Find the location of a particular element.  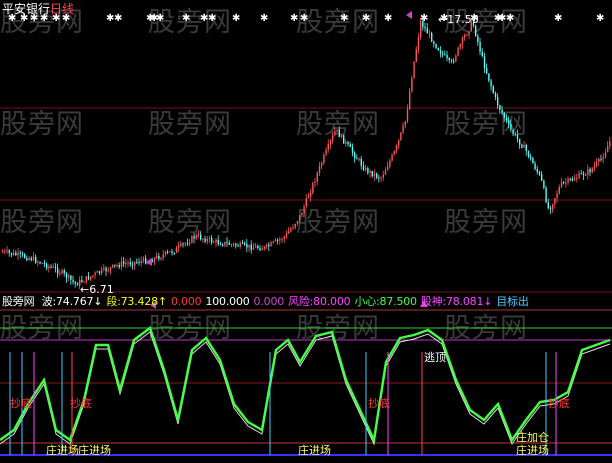

high-price-label: ←17.50 is located at coordinates (458, 19).